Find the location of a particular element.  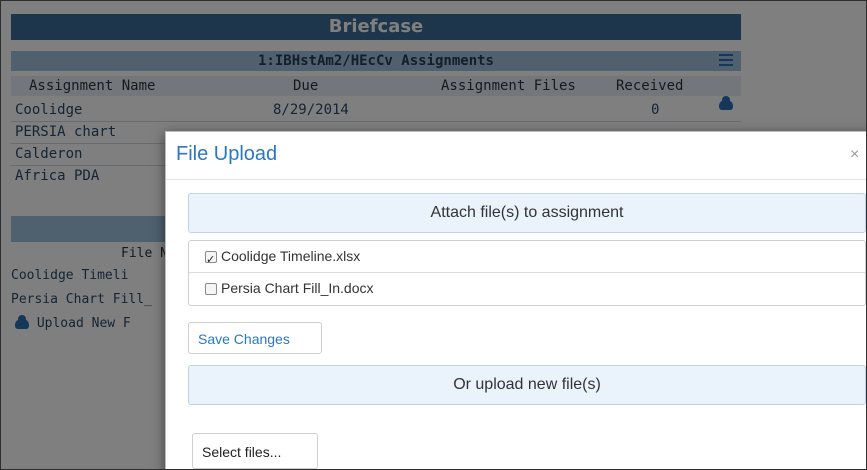

upload-new-files-header: Or upload new file(s) is located at coordinates (527, 385).